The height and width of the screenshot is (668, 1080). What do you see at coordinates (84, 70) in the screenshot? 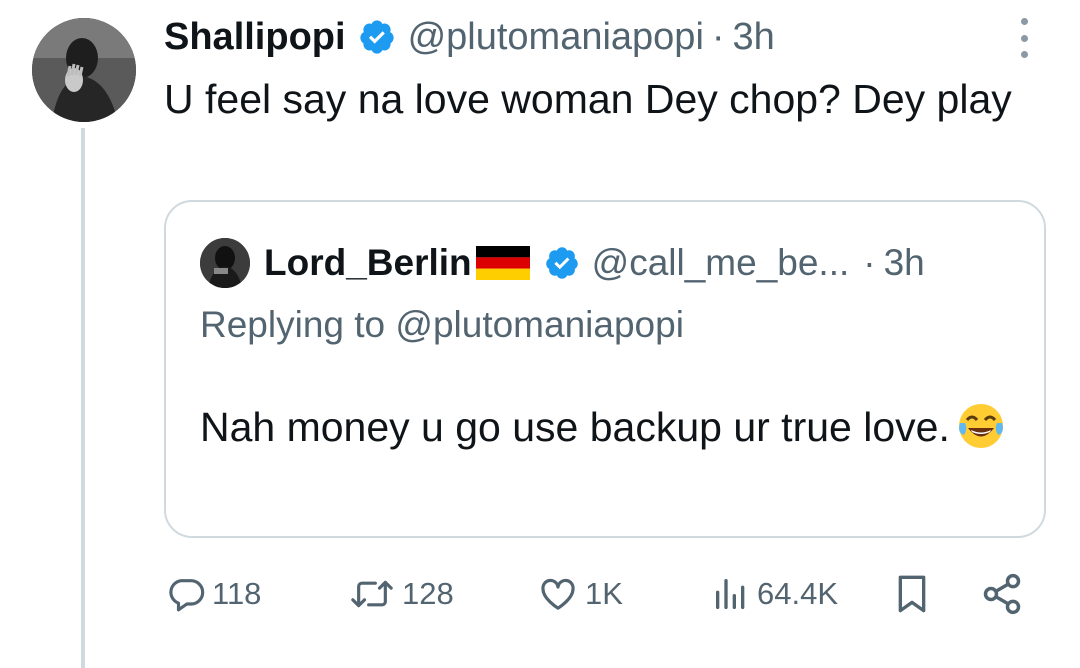
I see `author-avatar` at bounding box center [84, 70].